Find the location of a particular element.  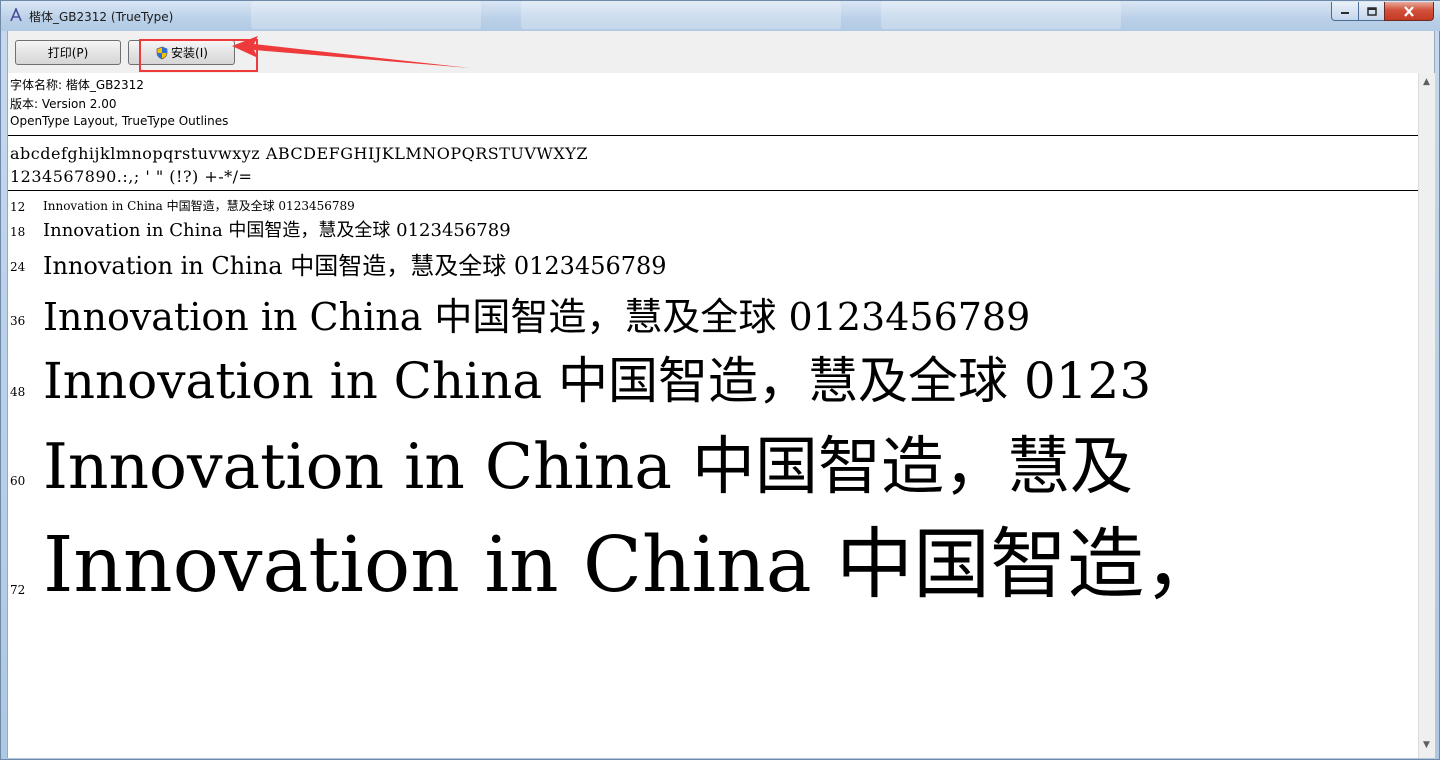

sample-size-label: 60 is located at coordinates (18, 481).